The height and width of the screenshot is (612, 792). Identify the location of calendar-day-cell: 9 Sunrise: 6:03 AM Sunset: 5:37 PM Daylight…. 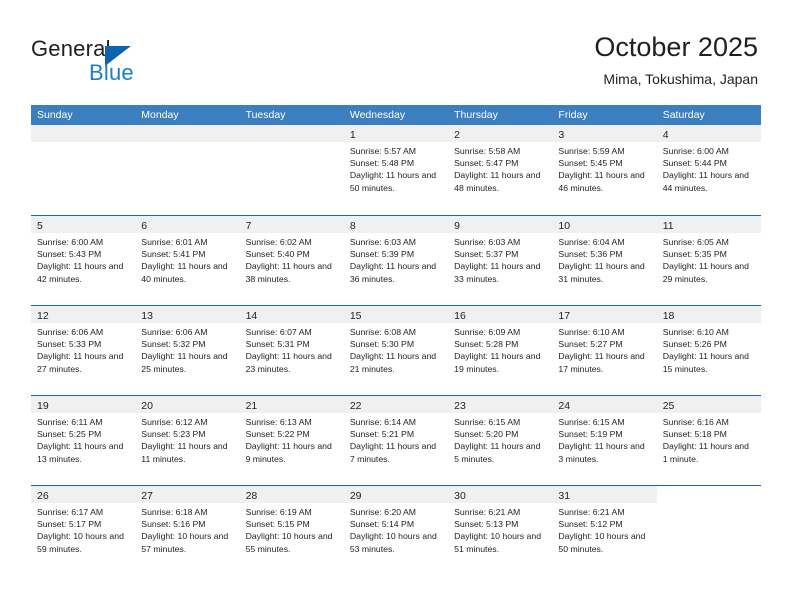
(500, 260).